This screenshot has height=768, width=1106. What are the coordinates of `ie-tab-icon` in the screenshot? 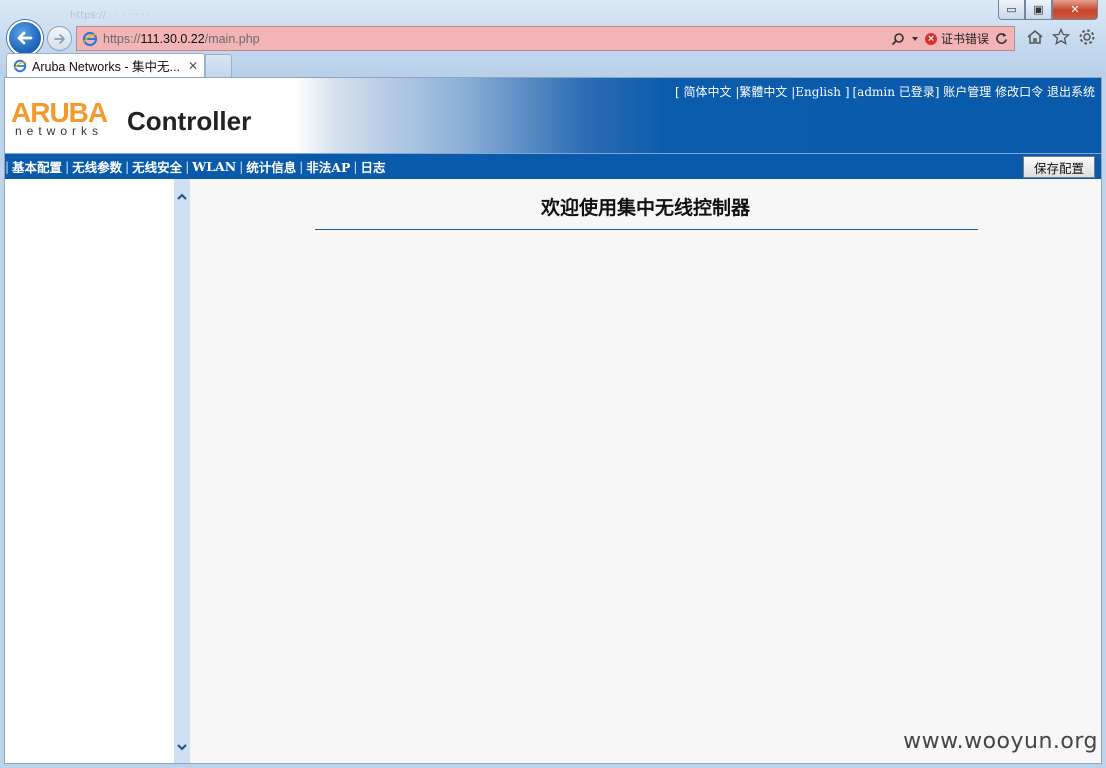 It's located at (20, 65).